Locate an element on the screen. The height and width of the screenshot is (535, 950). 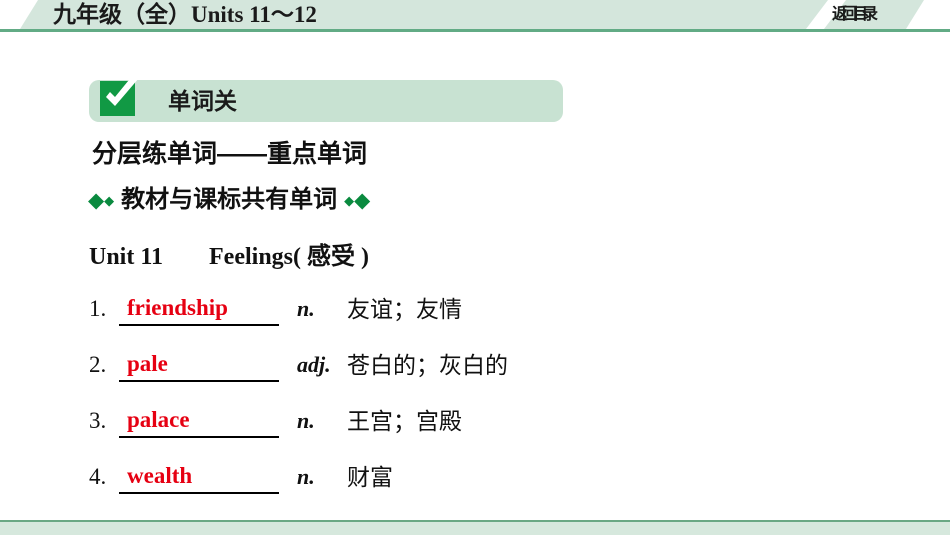
word-part-of-speech: adj. is located at coordinates (314, 364).